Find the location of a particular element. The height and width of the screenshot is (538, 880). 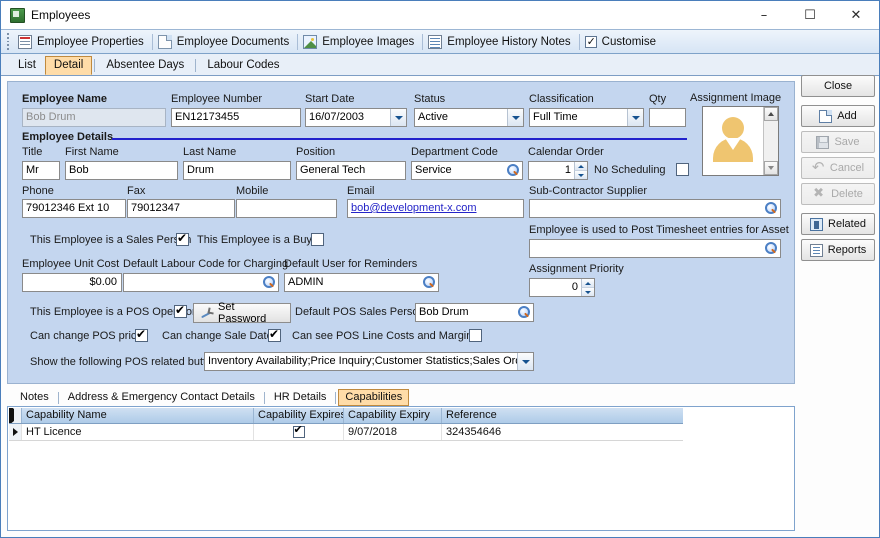

ribbon-item-employee-images: Employee Images is located at coordinates (360, 41).